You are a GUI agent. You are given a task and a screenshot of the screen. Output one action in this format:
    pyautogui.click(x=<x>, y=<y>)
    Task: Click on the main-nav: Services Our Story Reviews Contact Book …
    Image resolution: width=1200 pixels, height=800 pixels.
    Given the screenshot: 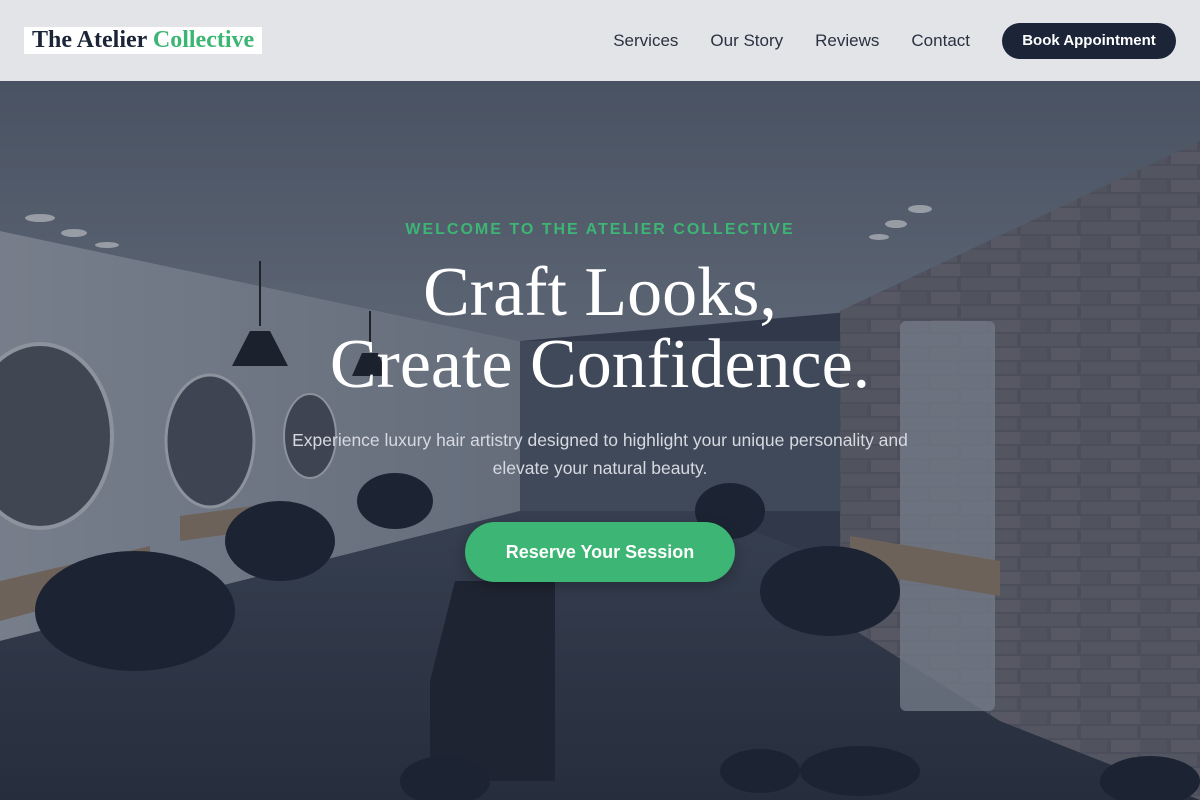 What is the action you would take?
    pyautogui.click(x=894, y=40)
    